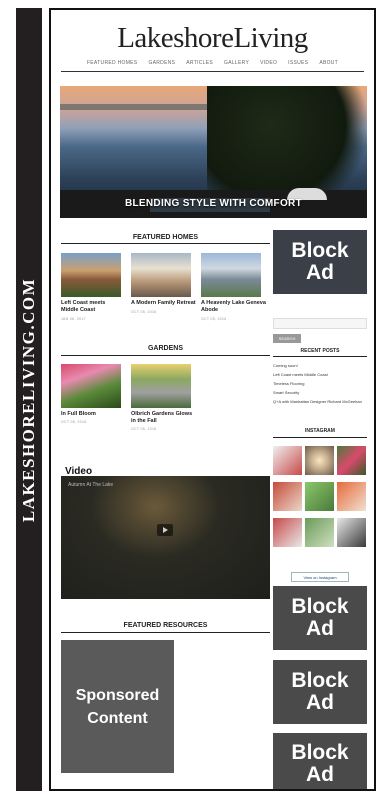  I want to click on site-url-spine: LAKESHORELIVING.COM, so click(29, 399).